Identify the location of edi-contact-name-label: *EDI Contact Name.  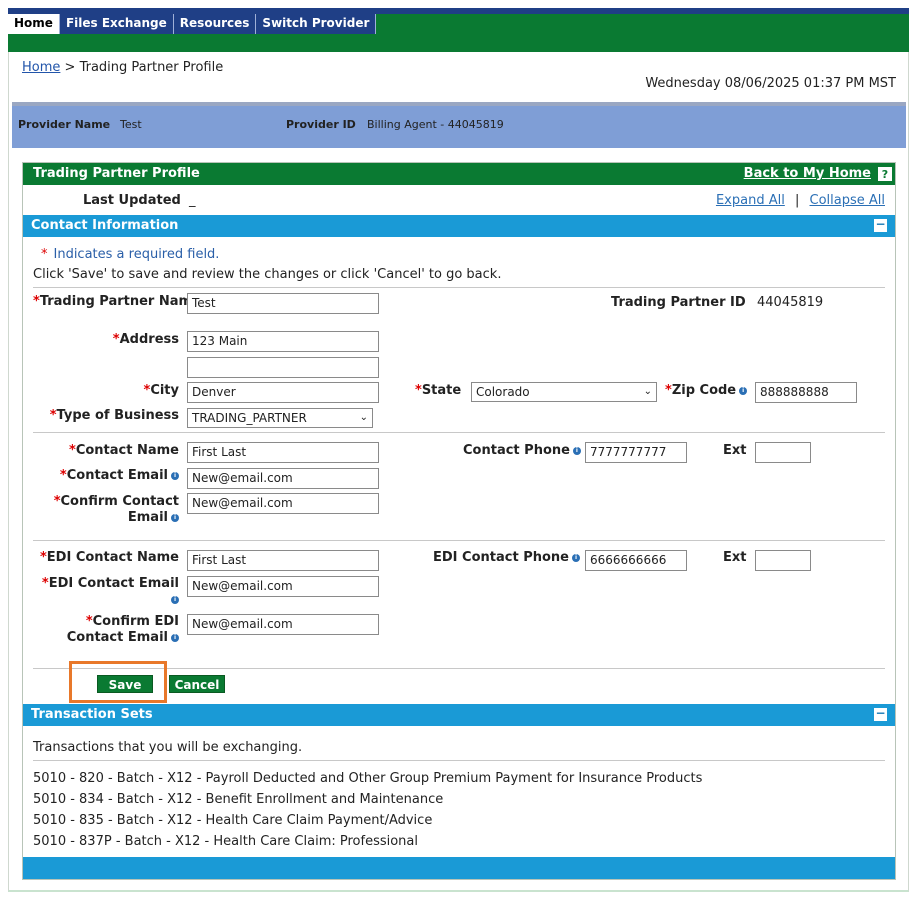
(109, 557).